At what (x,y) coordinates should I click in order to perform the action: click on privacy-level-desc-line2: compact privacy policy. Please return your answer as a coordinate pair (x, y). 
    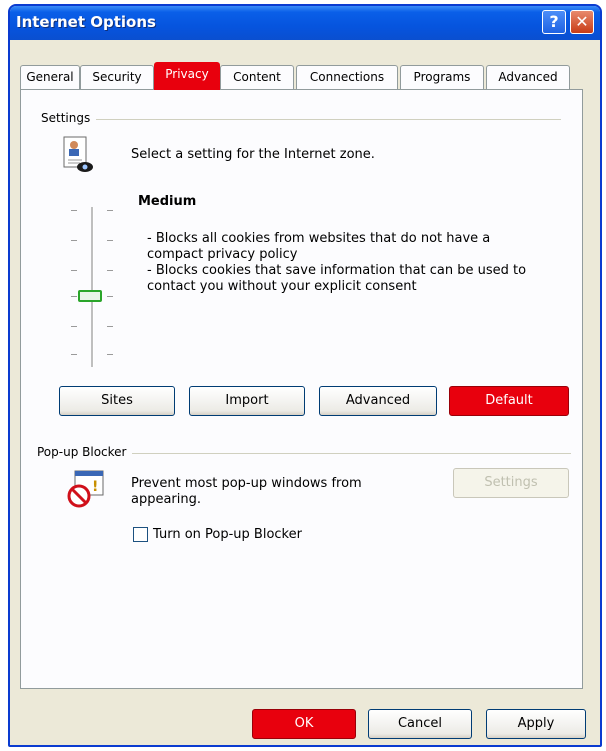
    Looking at the image, I should click on (222, 254).